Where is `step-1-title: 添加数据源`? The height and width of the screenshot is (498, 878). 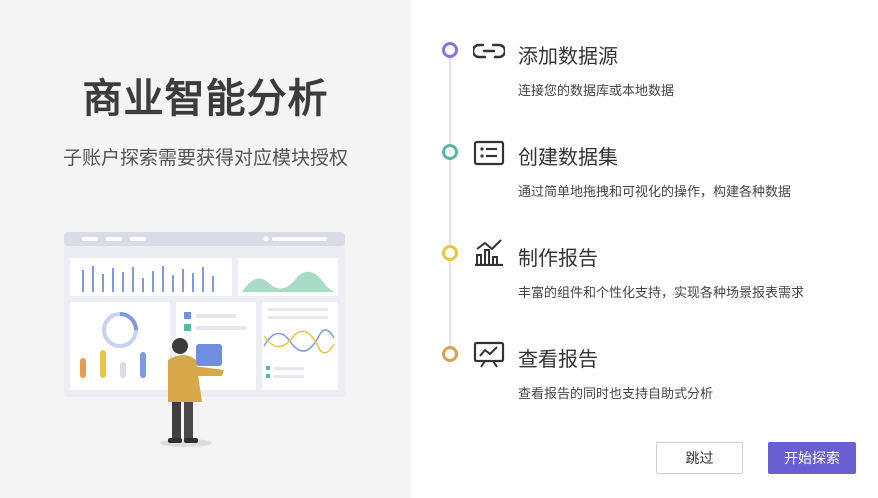
step-1-title: 添加数据源 is located at coordinates (568, 57).